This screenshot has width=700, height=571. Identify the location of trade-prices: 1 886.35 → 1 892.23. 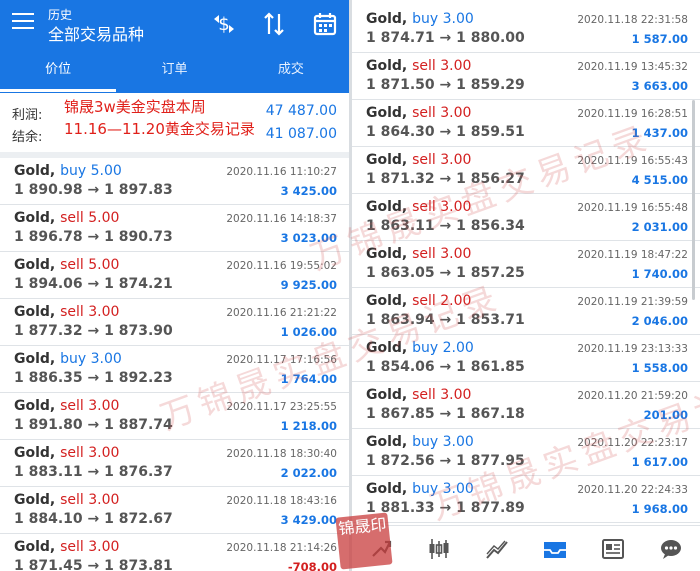
(93, 378).